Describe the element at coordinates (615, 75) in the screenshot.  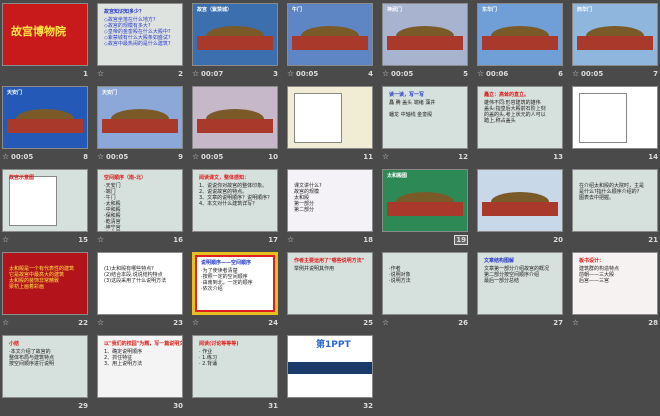
I see `slide-meta: ☆ 00:05 7` at that location.